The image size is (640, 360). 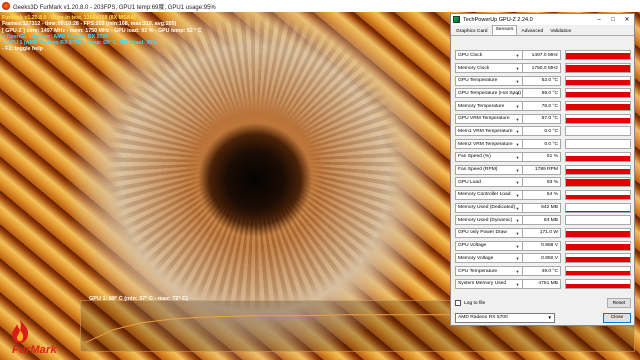 What do you see at coordinates (489, 245) in the screenshot?
I see `sensor-label: GPU Voltage ▼` at bounding box center [489, 245].